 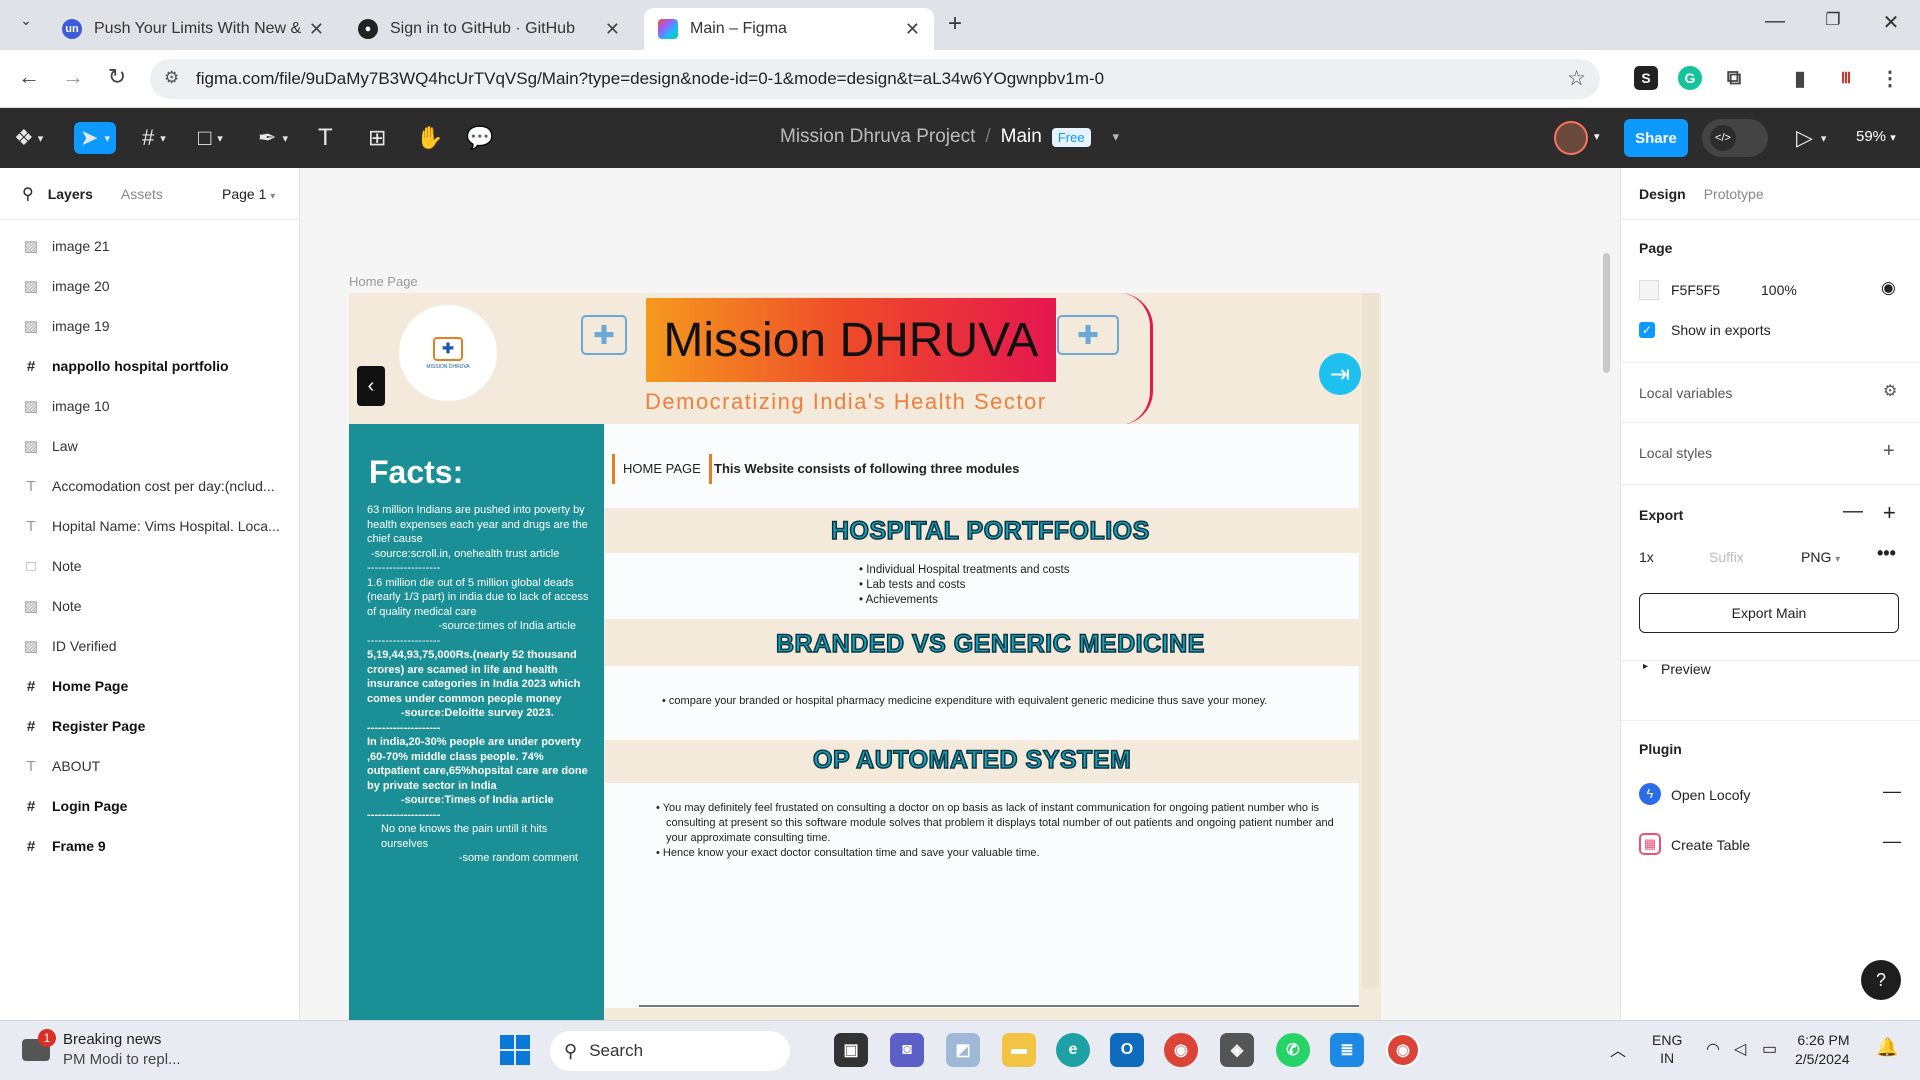 I want to click on avatar-chevron-icon: ▾, so click(x=1597, y=136).